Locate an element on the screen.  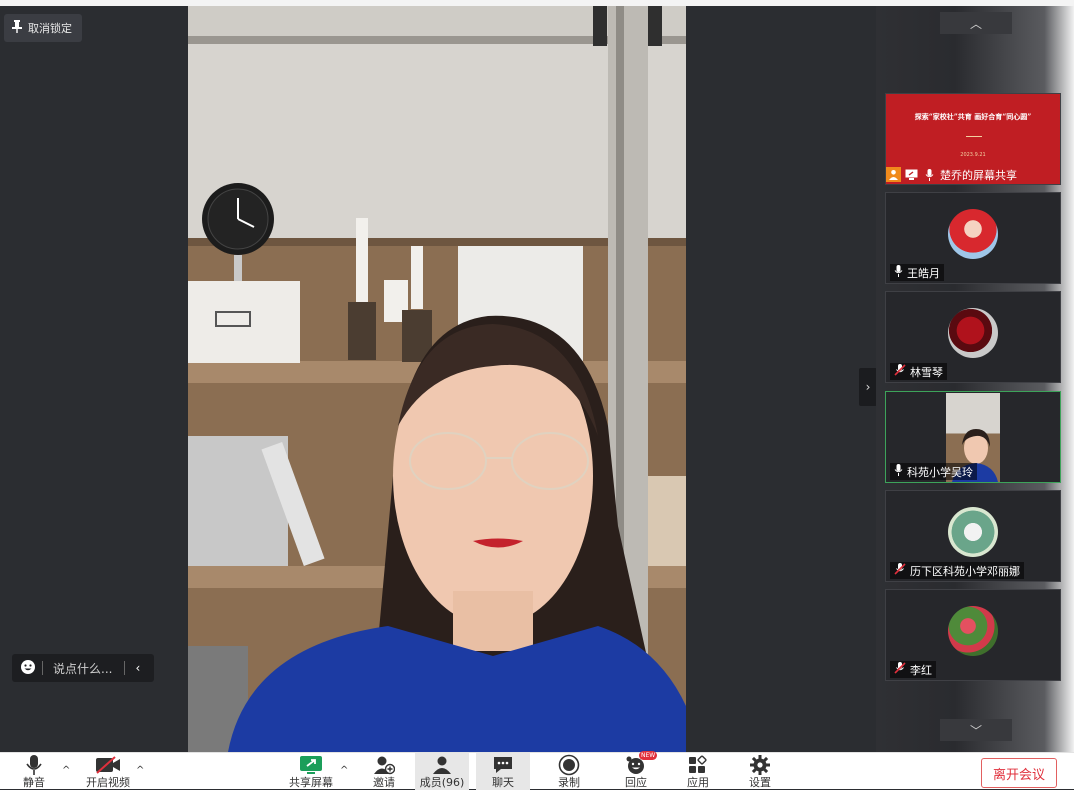
reaction-icon: NEW is located at coordinates (641, 763).